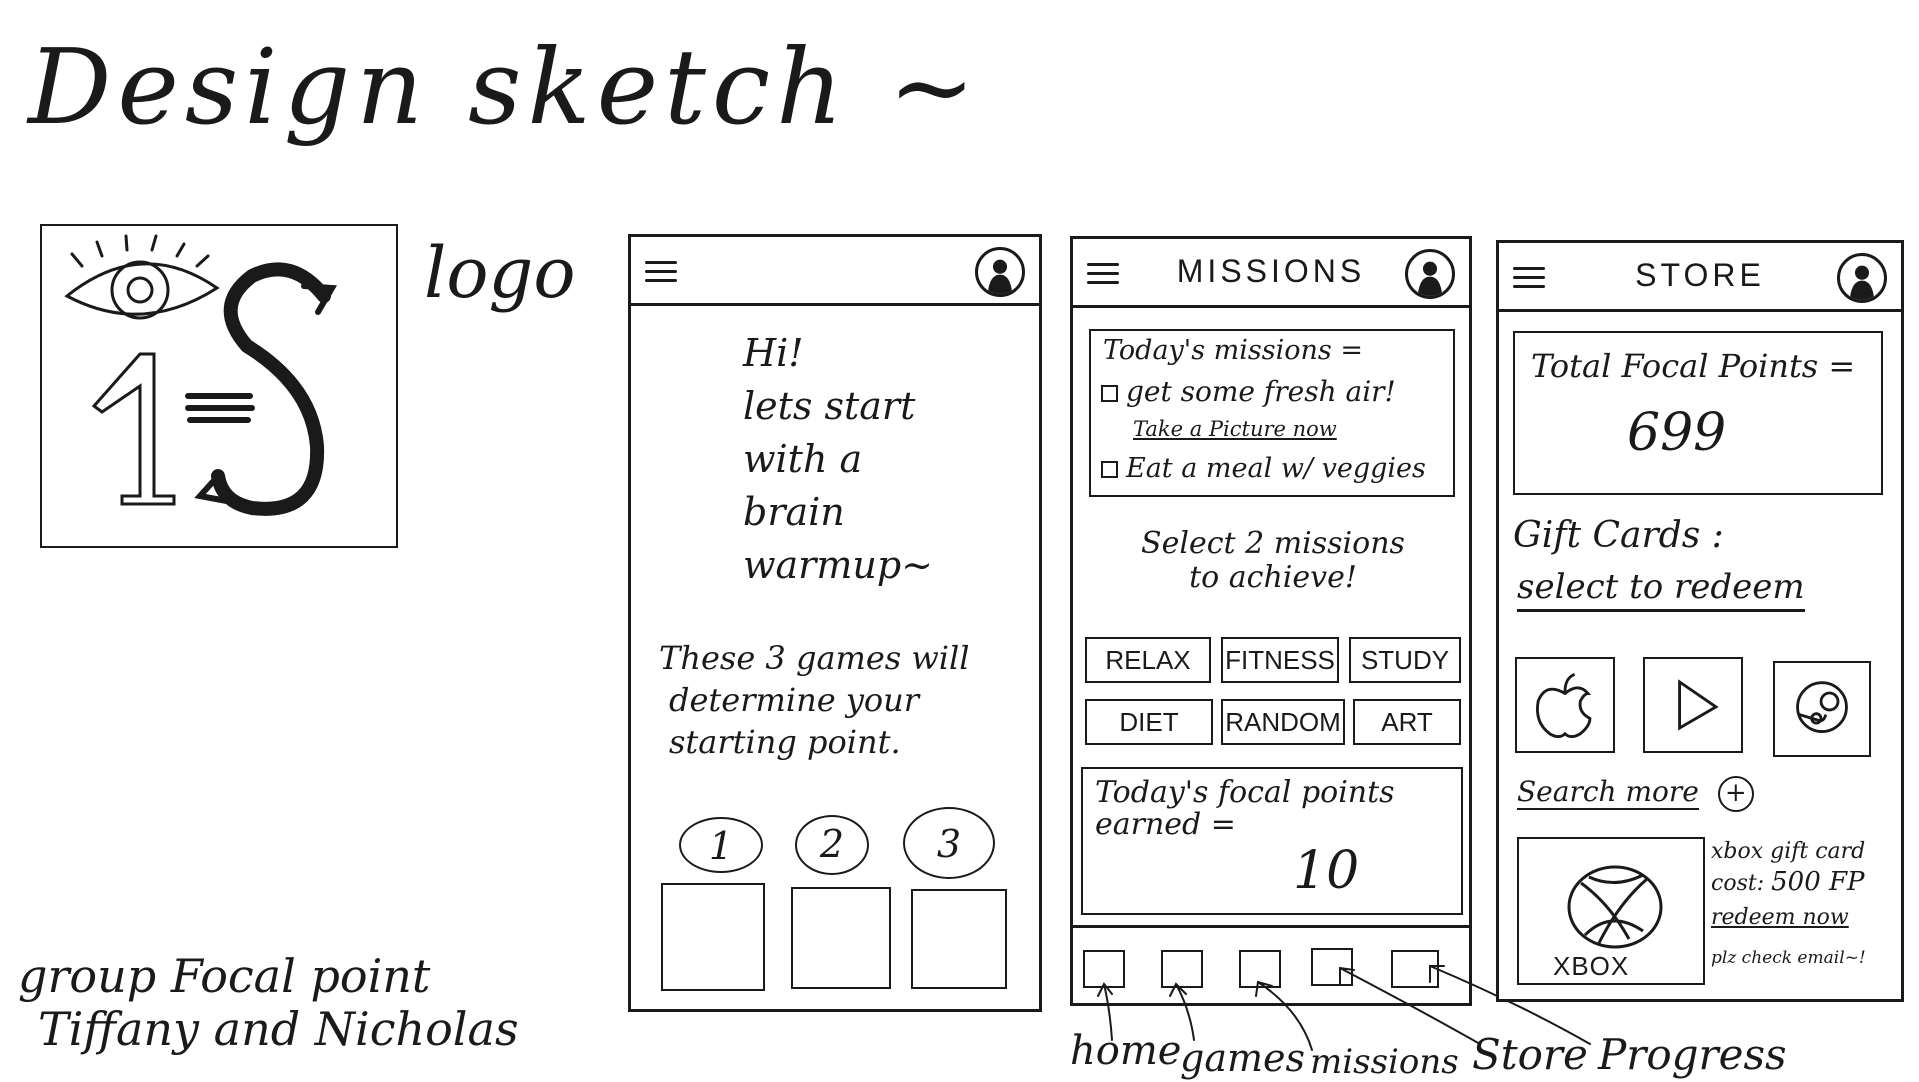  What do you see at coordinates (1661, 589) in the screenshot?
I see `gift-cards-subheading: select to redeem` at bounding box center [1661, 589].